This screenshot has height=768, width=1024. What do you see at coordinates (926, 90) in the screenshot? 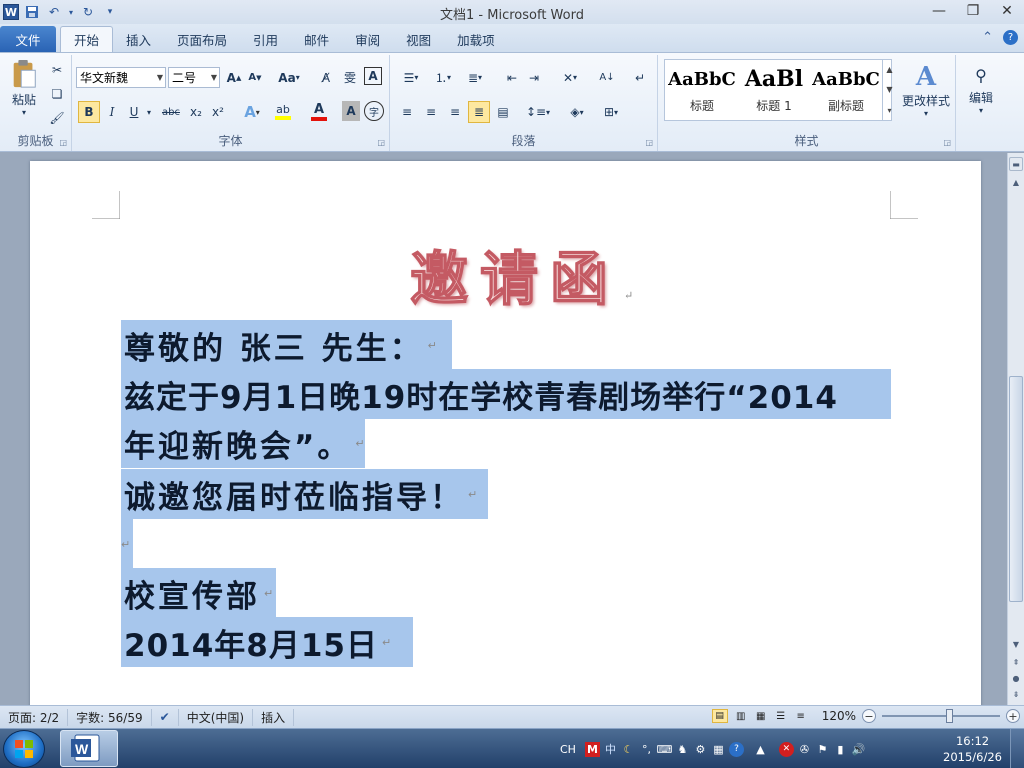
I see `change-styles-button: A 更改样式 ▾` at bounding box center [926, 90].